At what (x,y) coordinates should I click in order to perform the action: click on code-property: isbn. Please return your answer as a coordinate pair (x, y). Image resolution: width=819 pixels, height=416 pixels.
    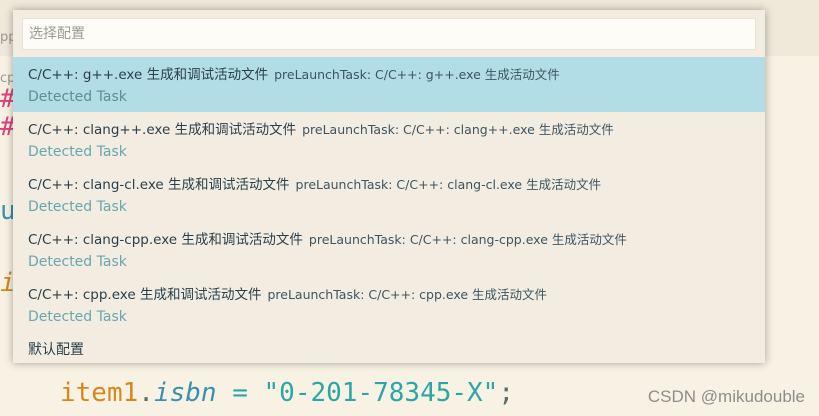
    Looking at the image, I should click on (185, 393).